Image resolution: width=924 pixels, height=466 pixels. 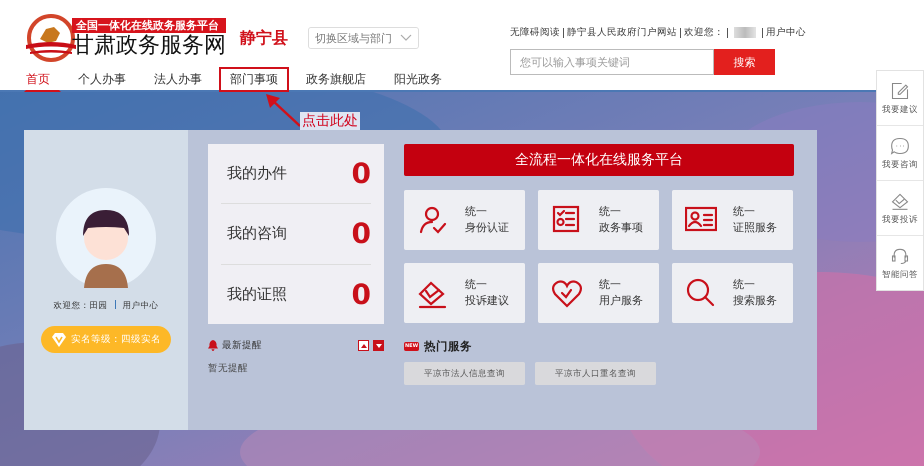 What do you see at coordinates (900, 90) in the screenshot?
I see `pencil-square-icon` at bounding box center [900, 90].